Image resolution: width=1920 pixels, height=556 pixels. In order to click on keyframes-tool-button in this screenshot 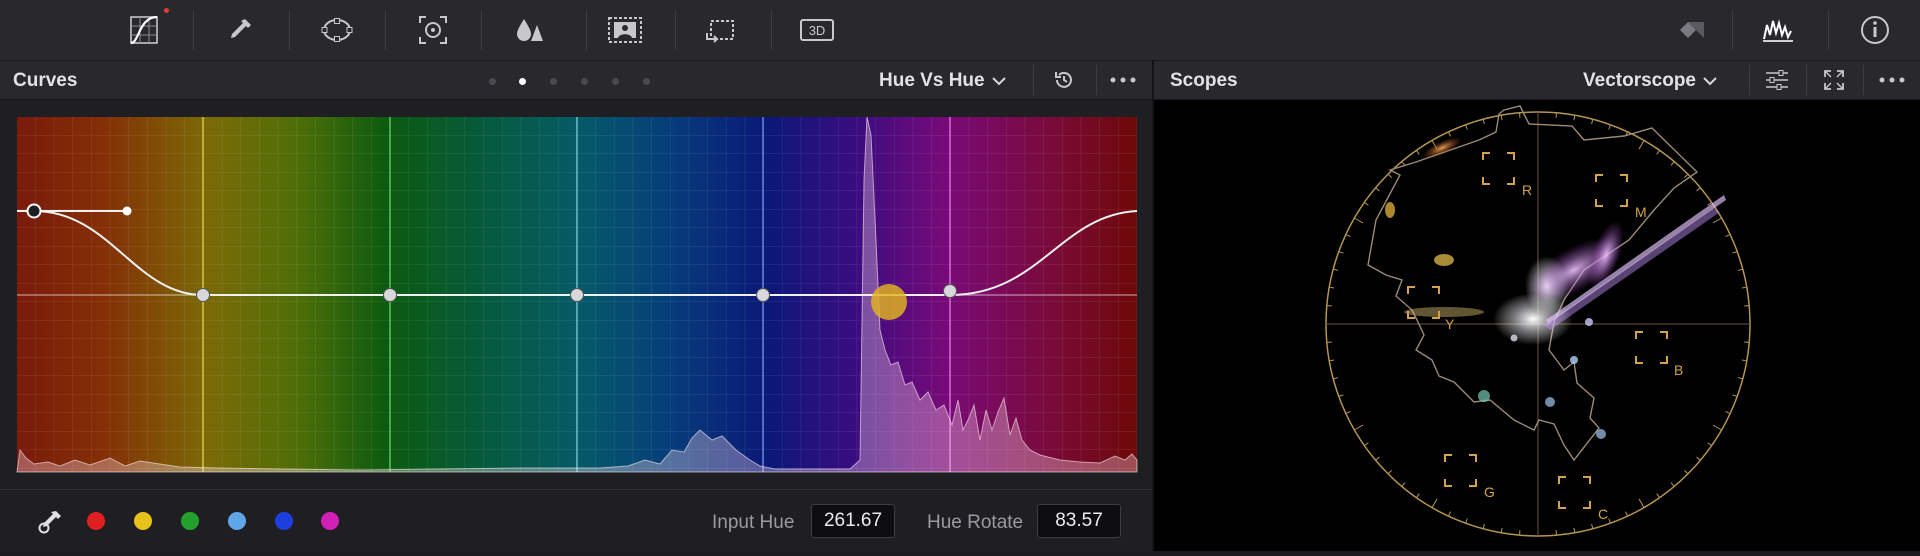, I will do `click(1688, 30)`.